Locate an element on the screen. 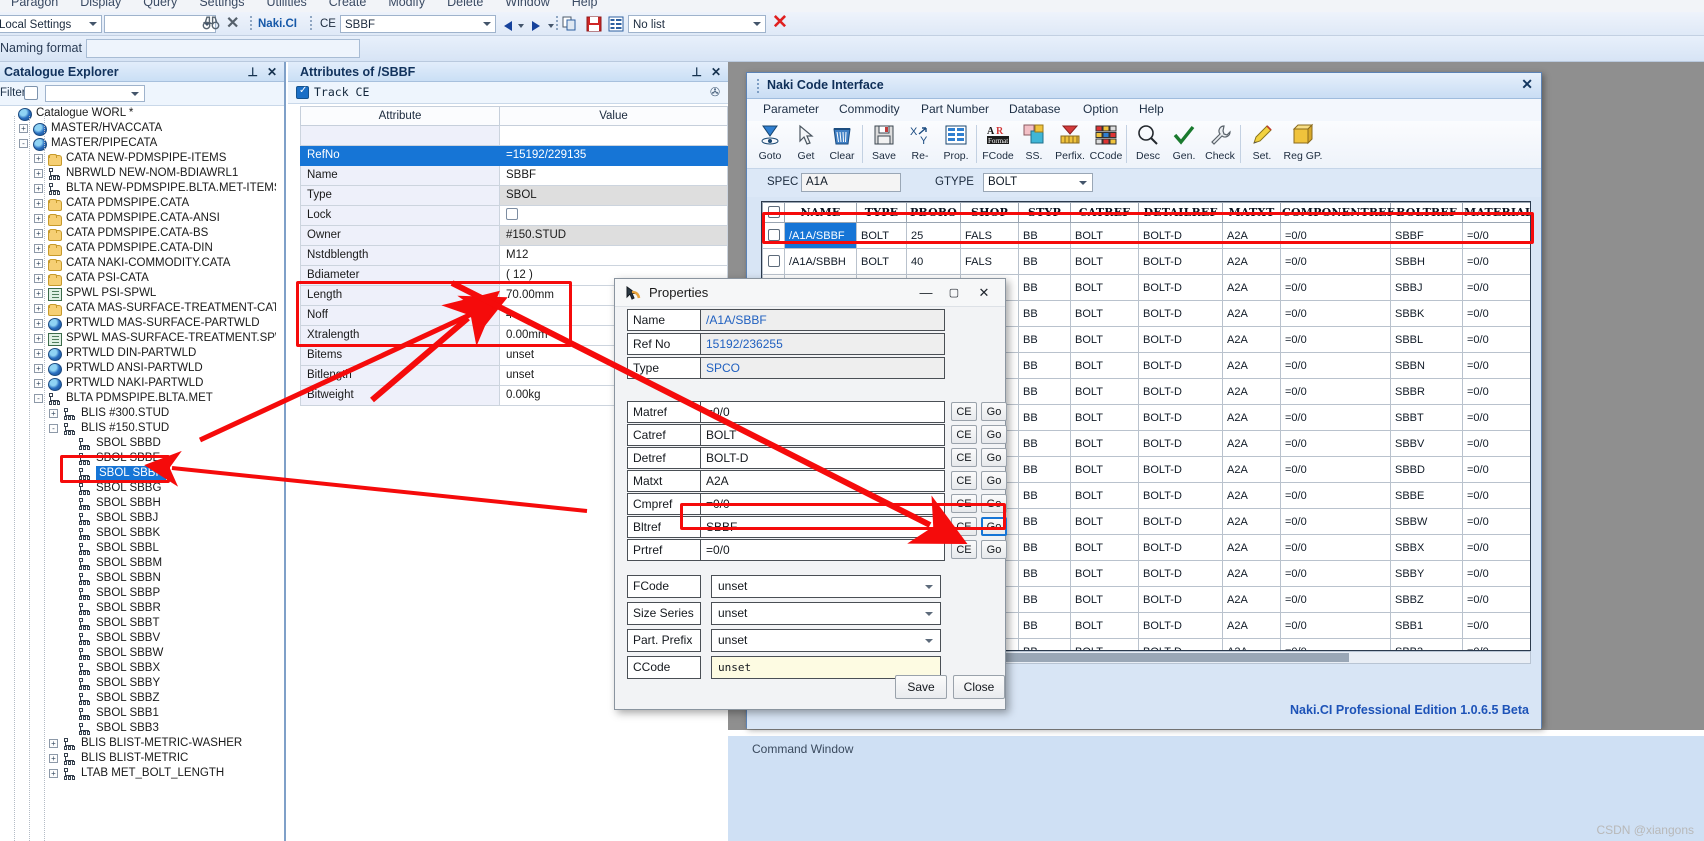 The width and height of the screenshot is (1704, 841). naki-menu-parameter: Parameter is located at coordinates (791, 109).